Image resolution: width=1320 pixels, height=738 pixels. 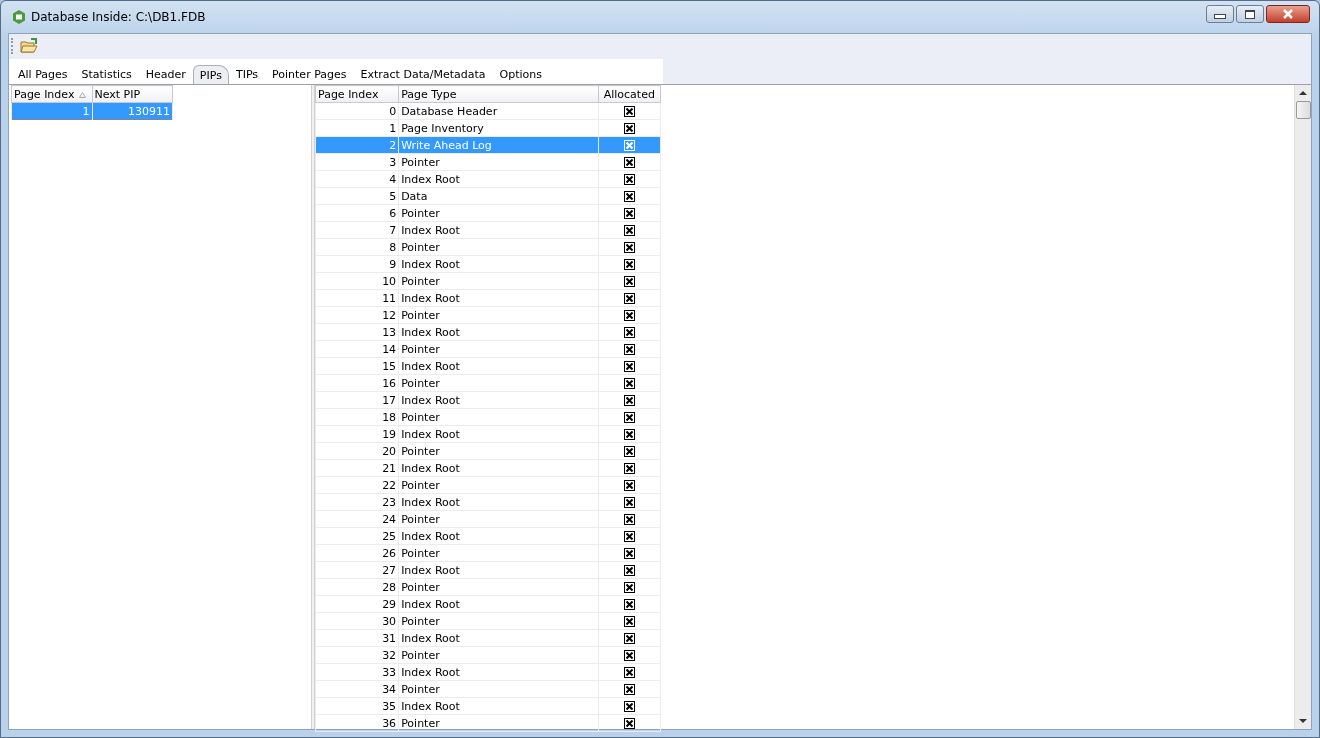 I want to click on table-row: 35 Index Root, so click(x=488, y=706).